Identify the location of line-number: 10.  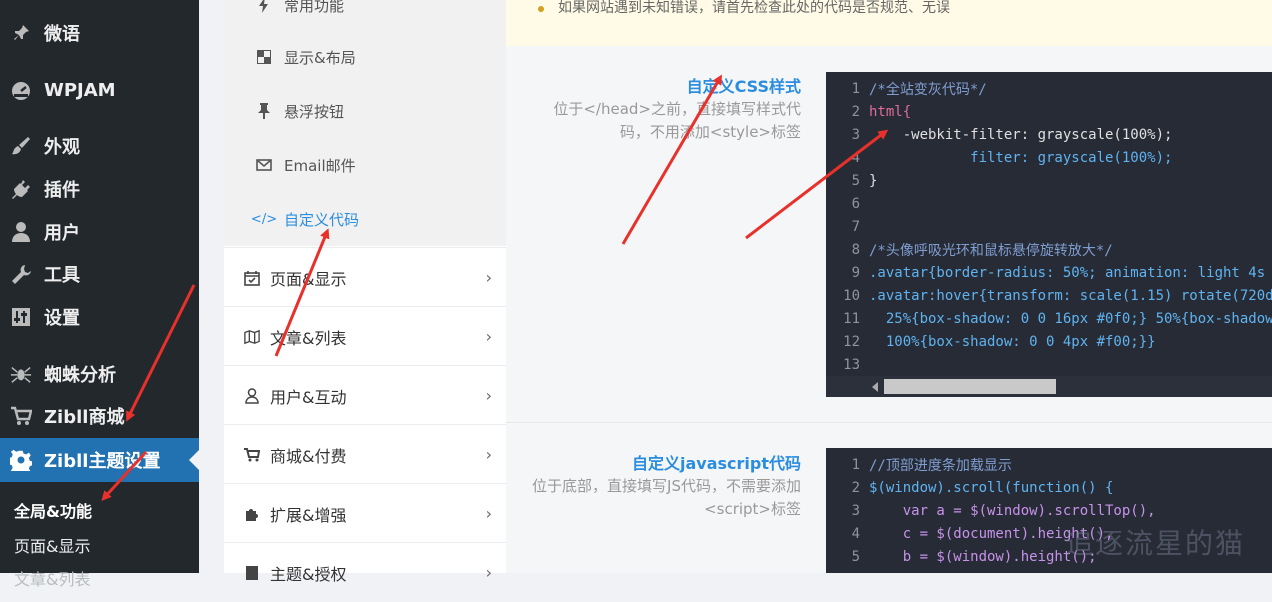
(851, 295).